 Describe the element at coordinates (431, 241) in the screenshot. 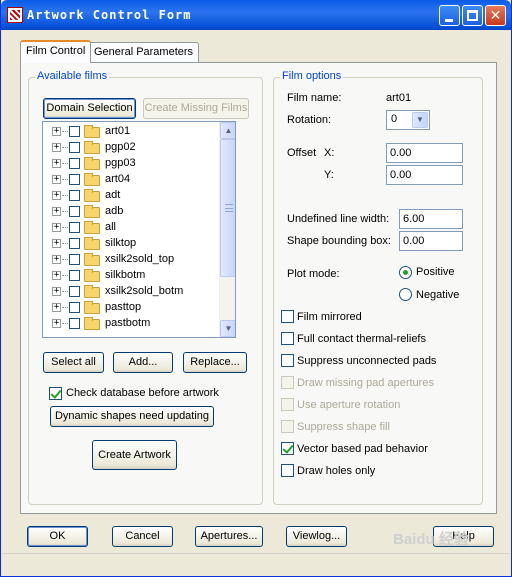

I see `shape-bounding-box-input: 0.00` at that location.